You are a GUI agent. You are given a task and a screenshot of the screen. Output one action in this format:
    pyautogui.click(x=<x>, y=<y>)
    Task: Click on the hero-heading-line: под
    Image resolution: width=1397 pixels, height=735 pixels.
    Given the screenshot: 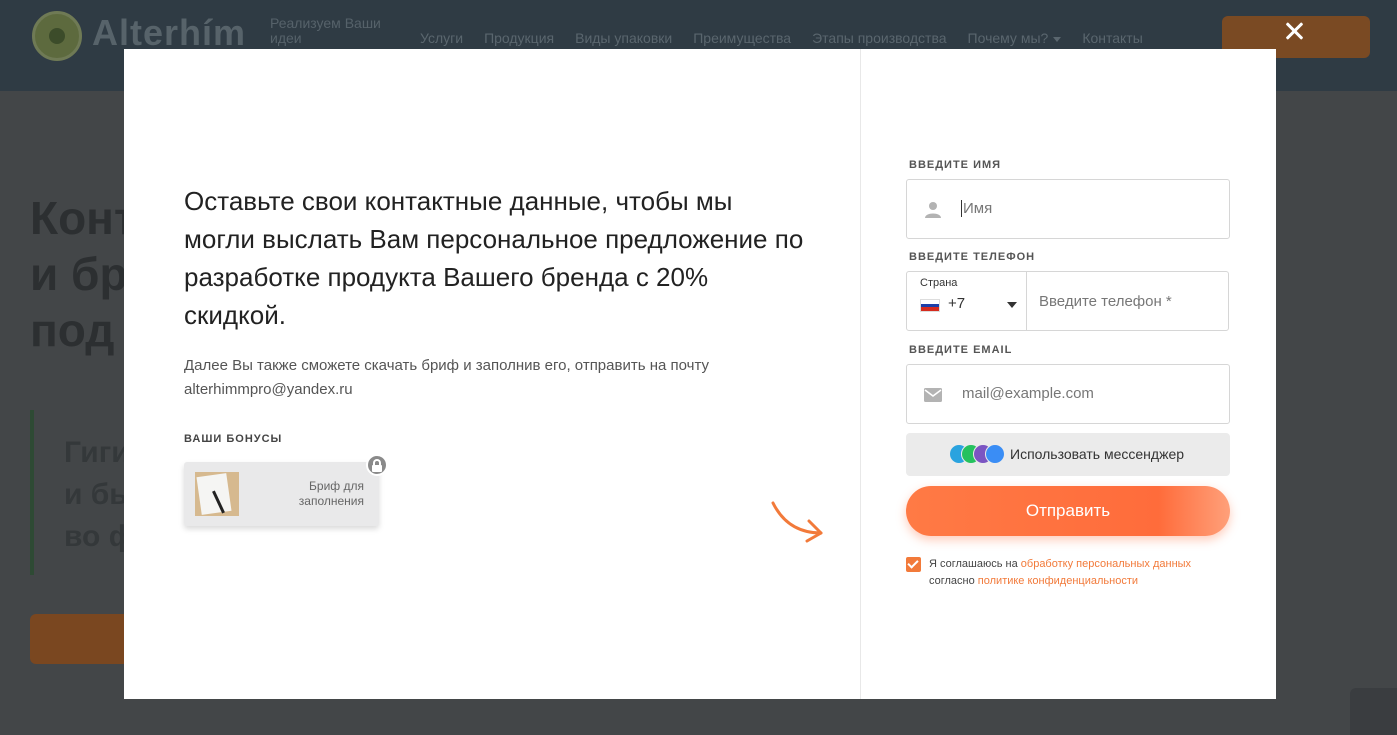 What is the action you would take?
    pyautogui.click(x=72, y=330)
    